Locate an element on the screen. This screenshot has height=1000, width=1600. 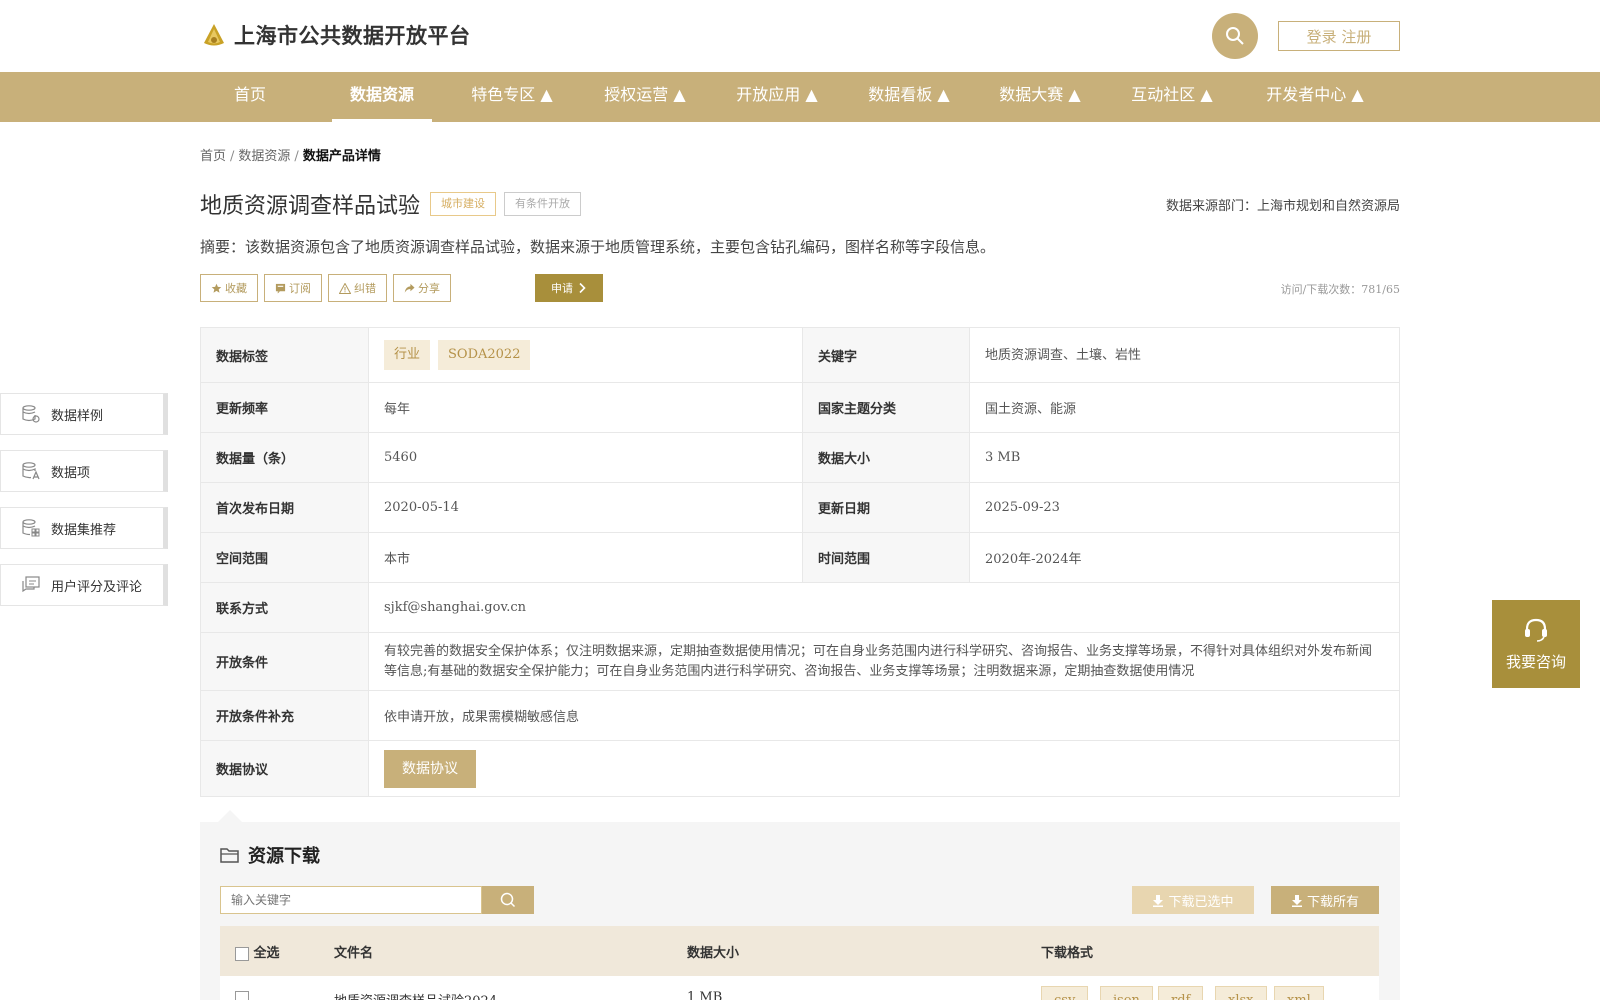
page-title: 地质资源调查样品试验 is located at coordinates (310, 206).